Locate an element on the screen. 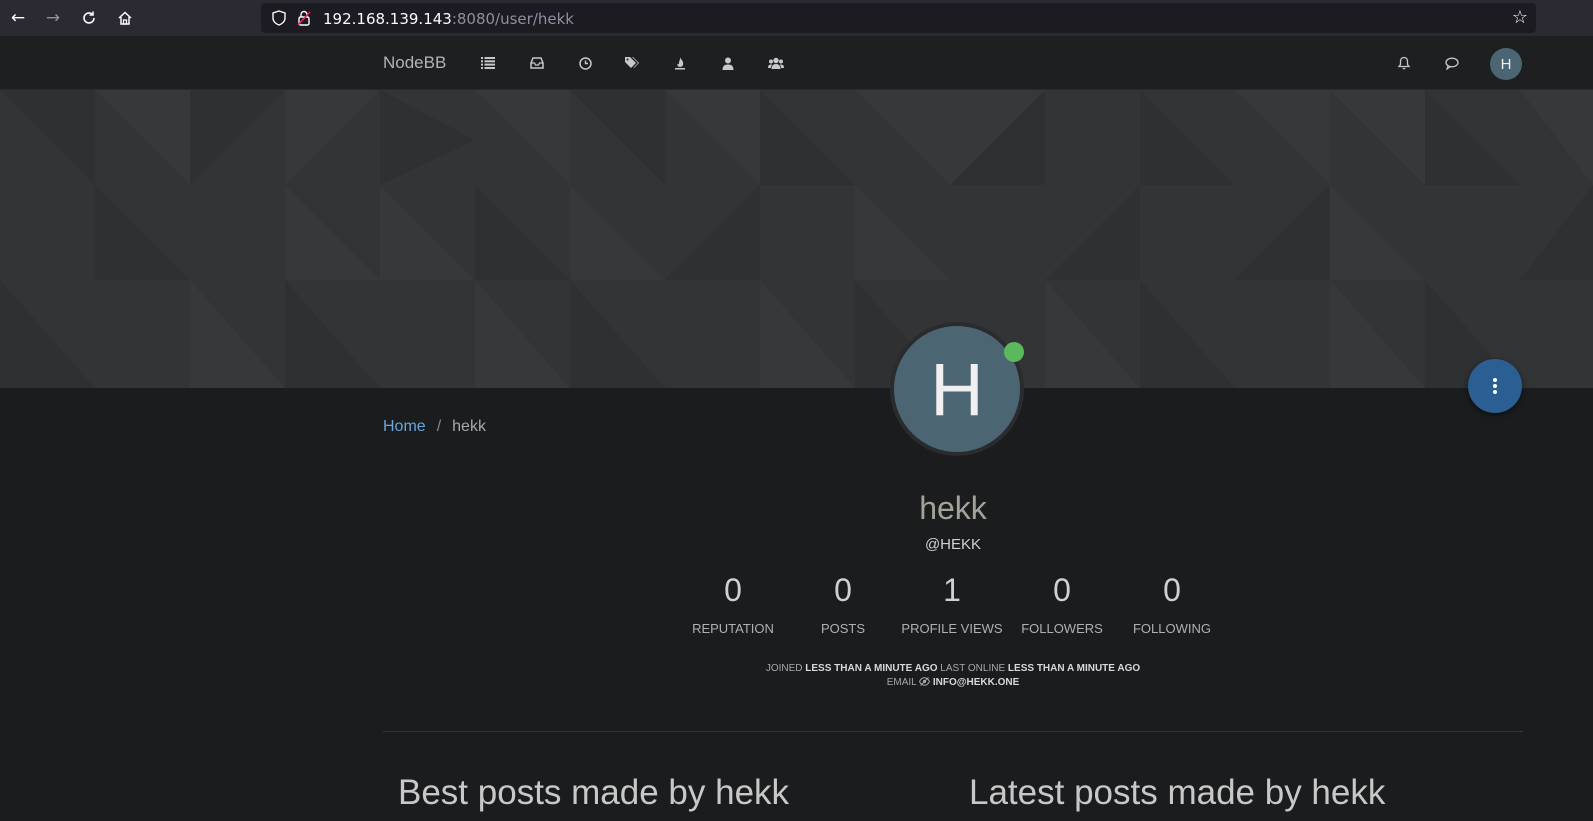 The height and width of the screenshot is (821, 1593). home-icon is located at coordinates (125, 18).